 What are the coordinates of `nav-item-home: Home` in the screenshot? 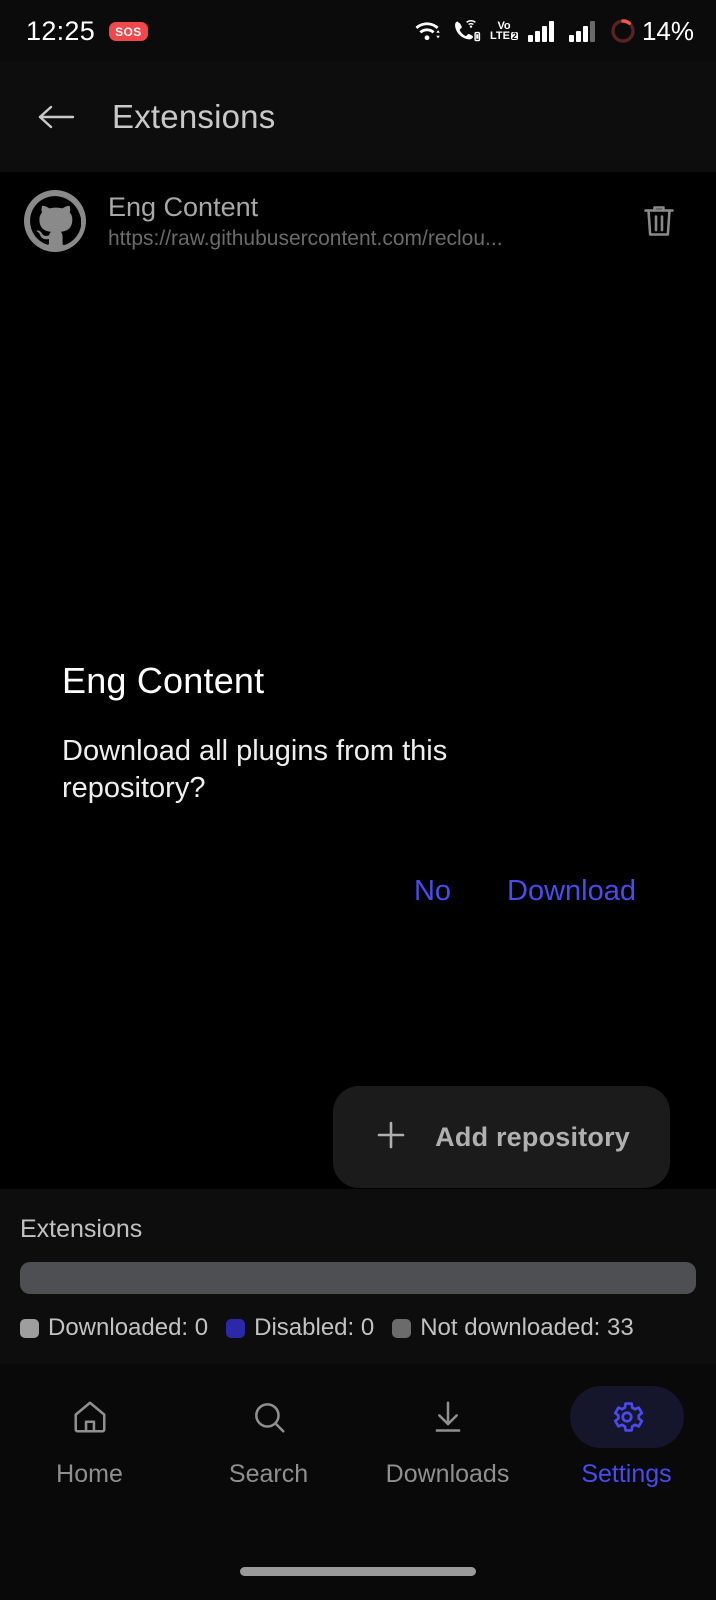 It's located at (90, 1437).